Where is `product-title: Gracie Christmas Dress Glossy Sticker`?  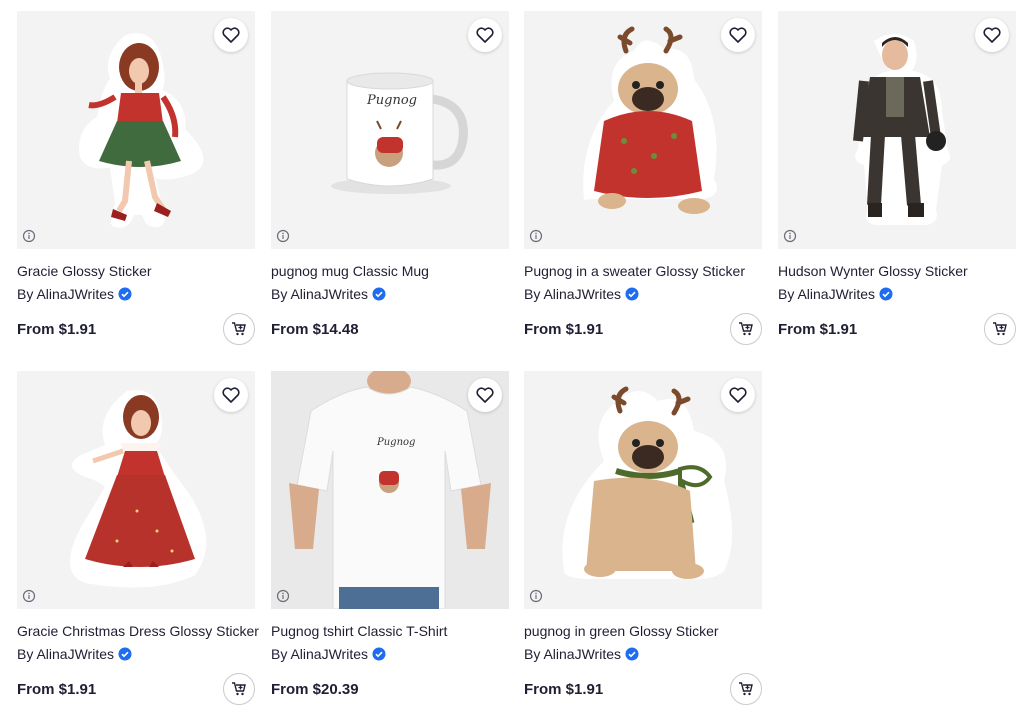 product-title: Gracie Christmas Dress Glossy Sticker is located at coordinates (138, 631).